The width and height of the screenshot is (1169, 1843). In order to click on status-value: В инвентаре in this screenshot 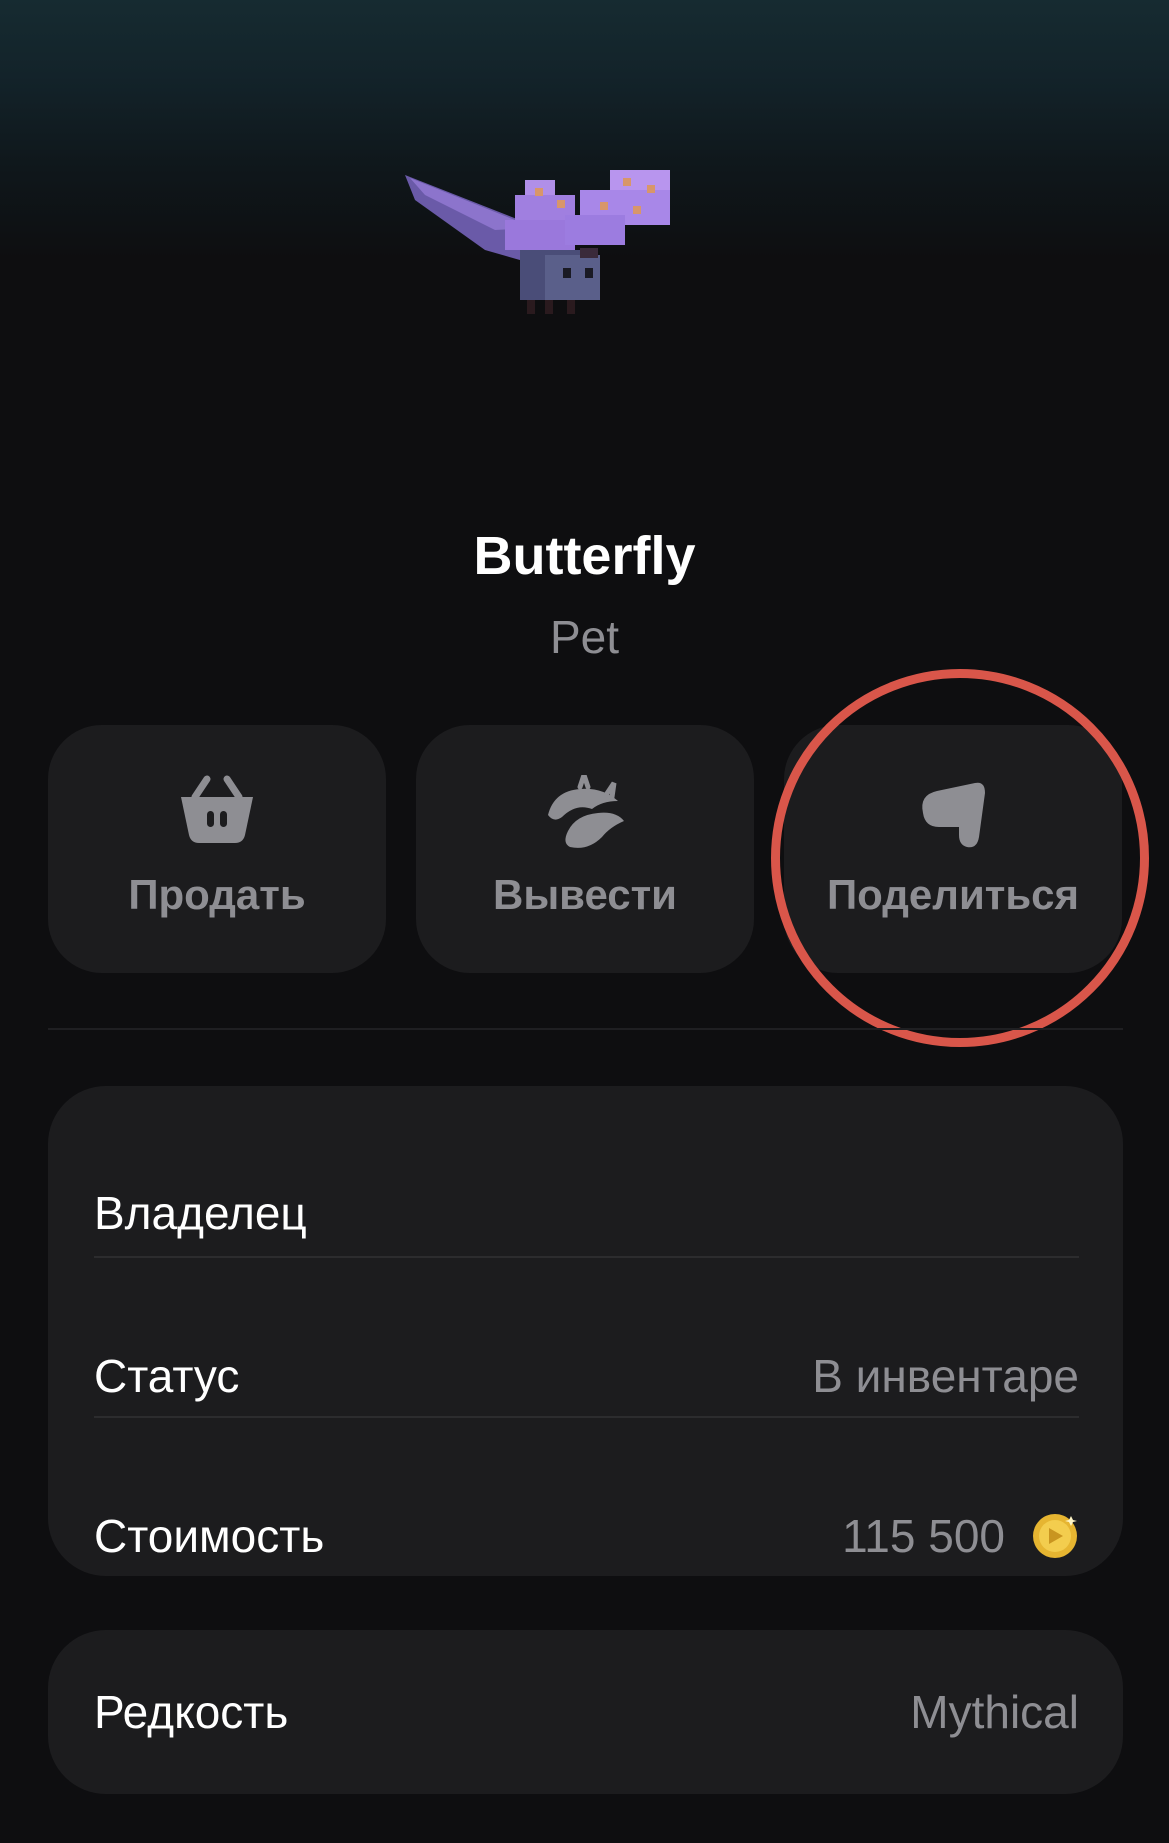, I will do `click(945, 1376)`.